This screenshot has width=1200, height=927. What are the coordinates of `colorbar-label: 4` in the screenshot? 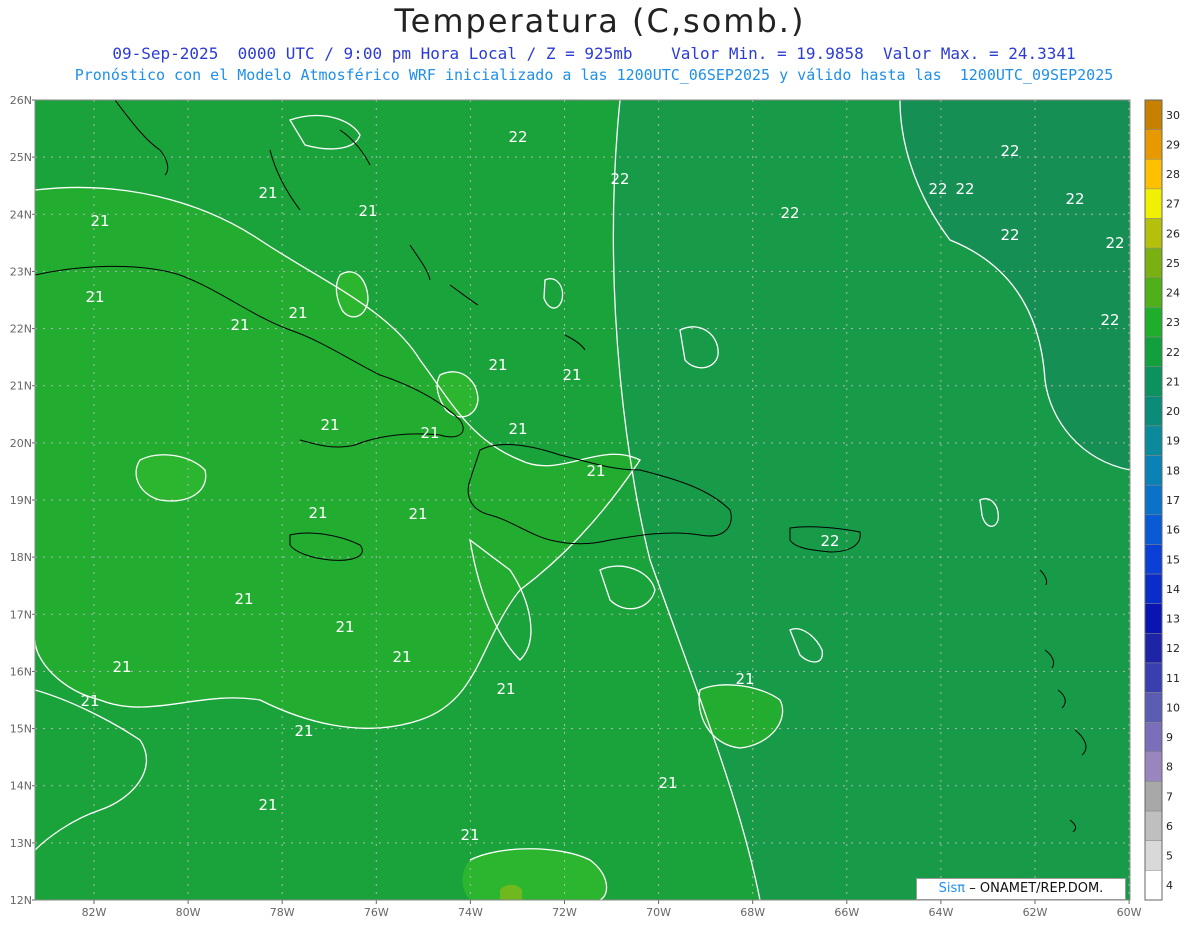 It's located at (1169, 885).